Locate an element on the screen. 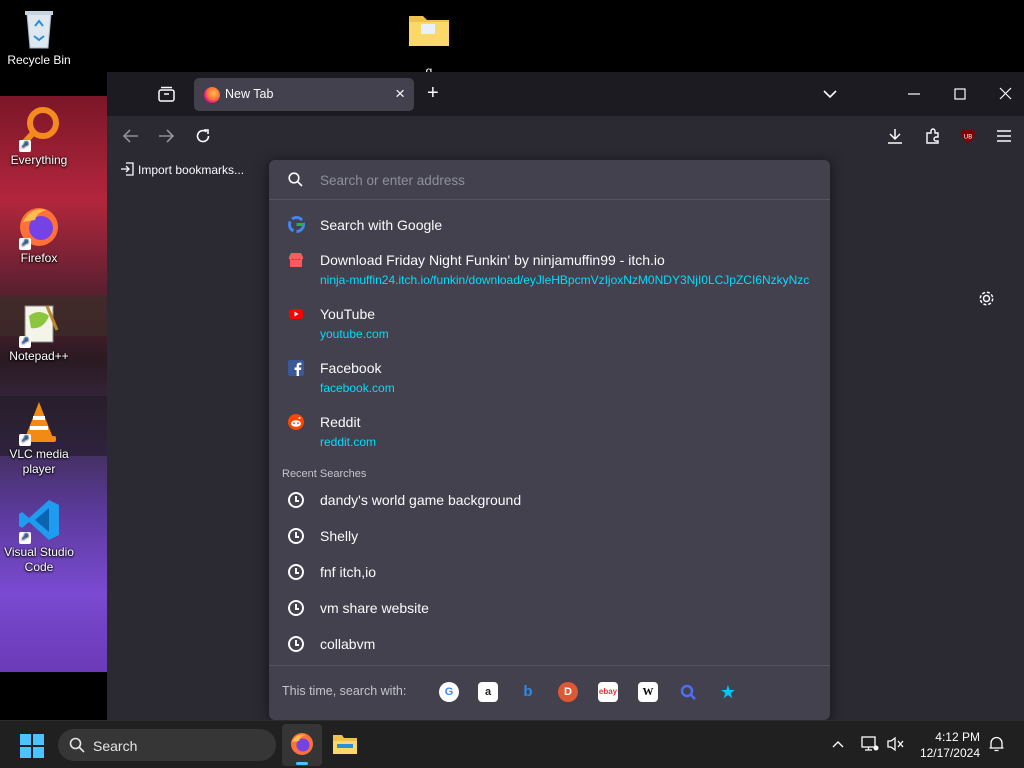 Image resolution: width=1024 pixels, height=768 pixels. desktop-icon-label: Recycle Bin is located at coordinates (39, 60).